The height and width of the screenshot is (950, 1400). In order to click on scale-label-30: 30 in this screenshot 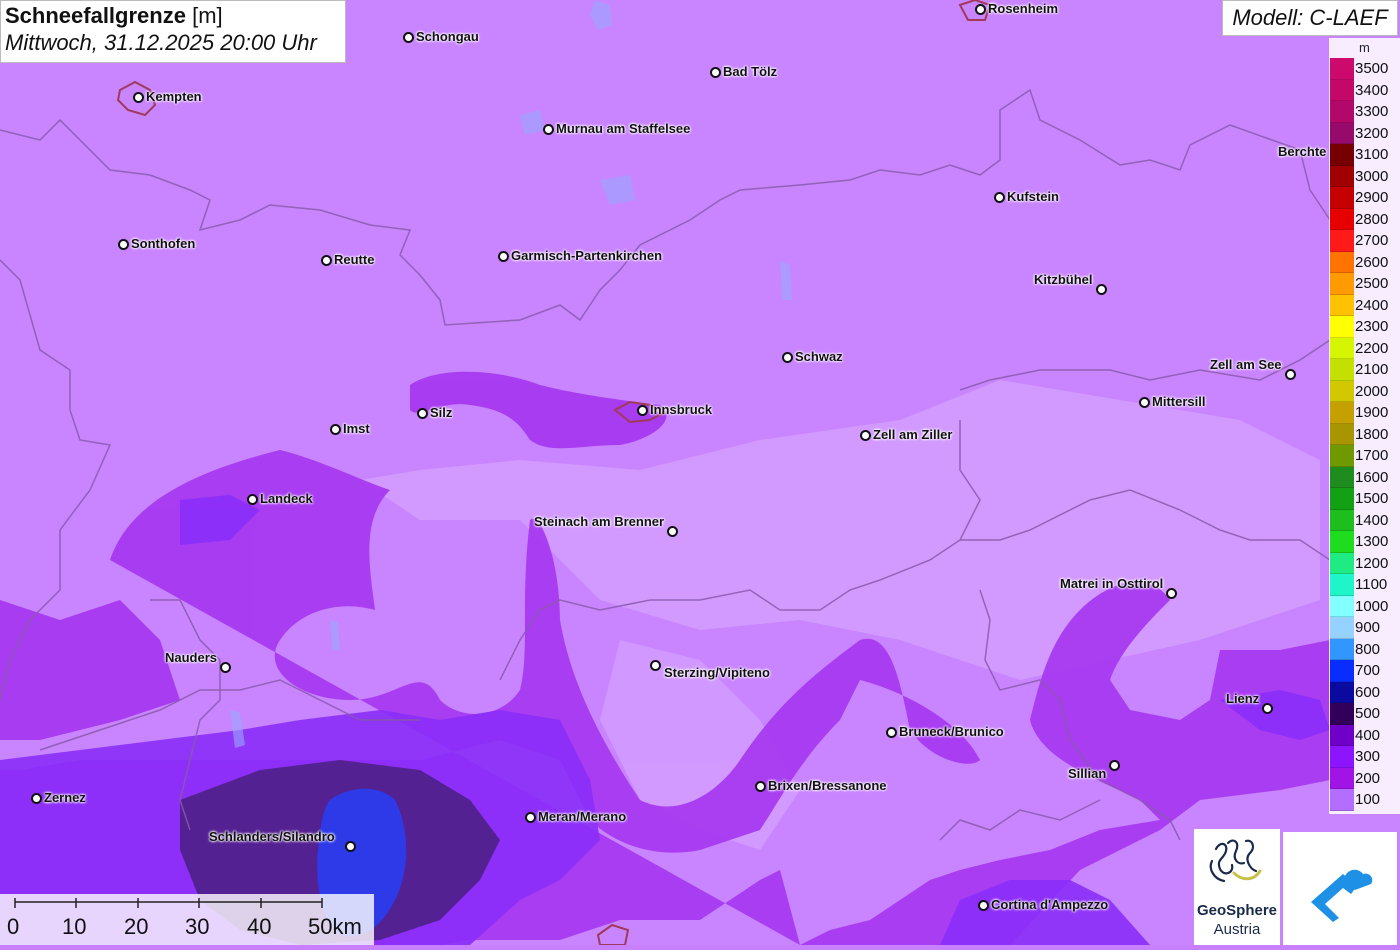, I will do `click(197, 926)`.